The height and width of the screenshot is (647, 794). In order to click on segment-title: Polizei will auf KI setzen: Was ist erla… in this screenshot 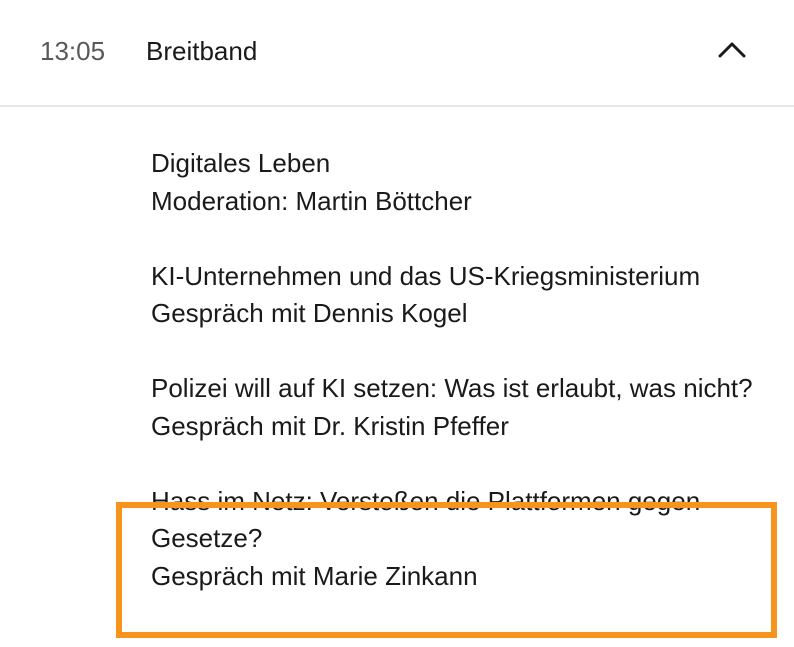, I will do `click(452, 388)`.